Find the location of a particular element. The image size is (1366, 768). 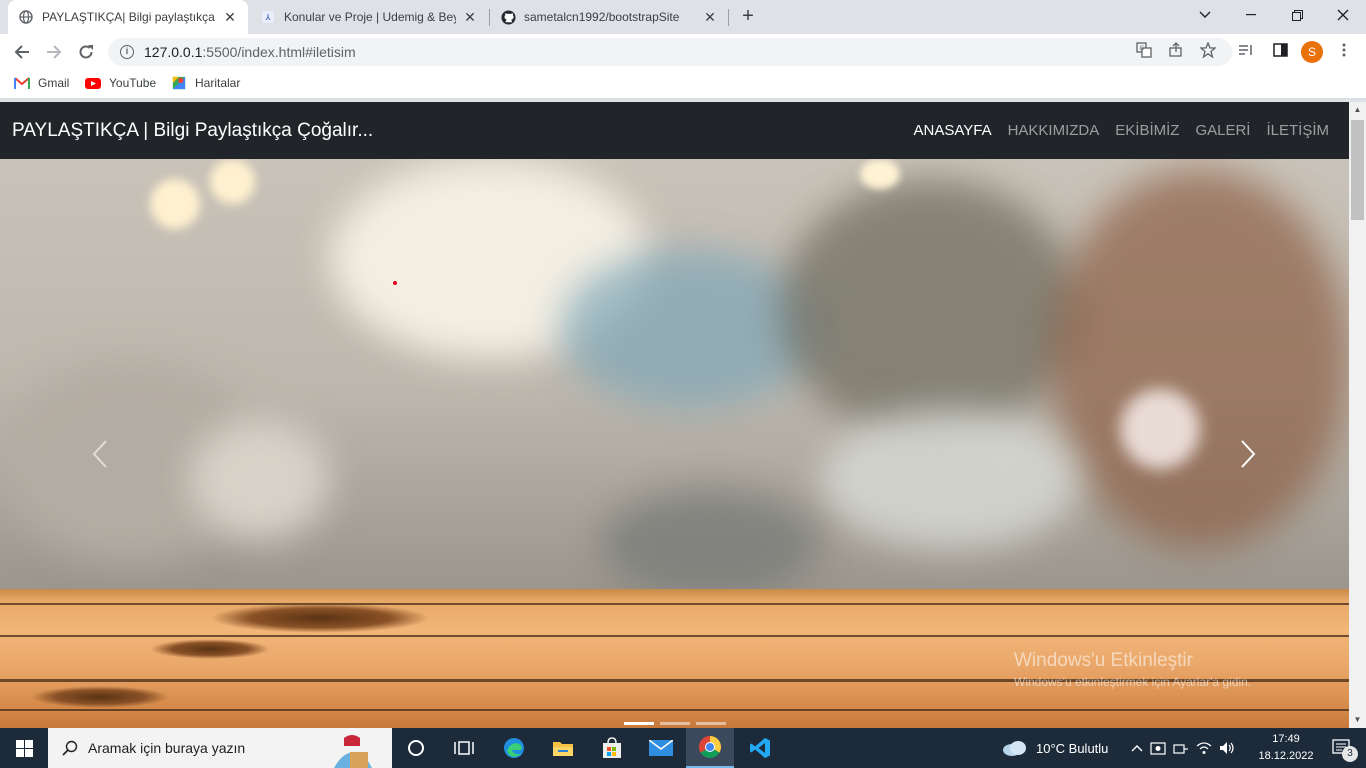

tab-separator is located at coordinates (728, 17).